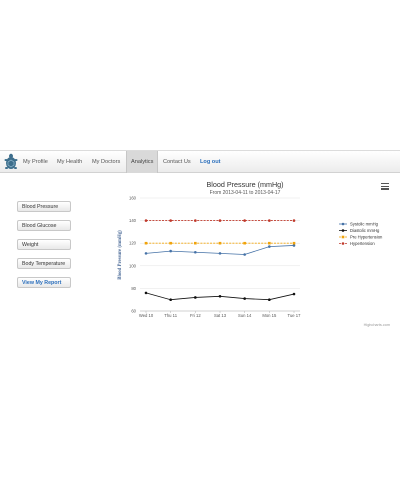  Describe the element at coordinates (146, 315) in the screenshot. I see `x-tick-label: Wed 10` at that location.